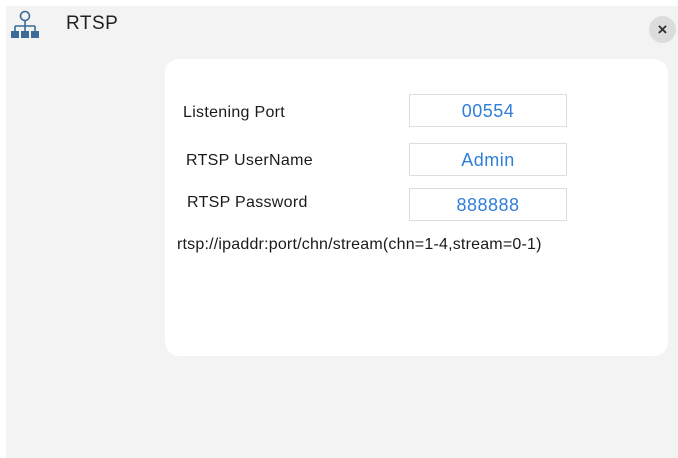 This screenshot has height=458, width=678. I want to click on username-label: RTSP UserName, so click(249, 160).